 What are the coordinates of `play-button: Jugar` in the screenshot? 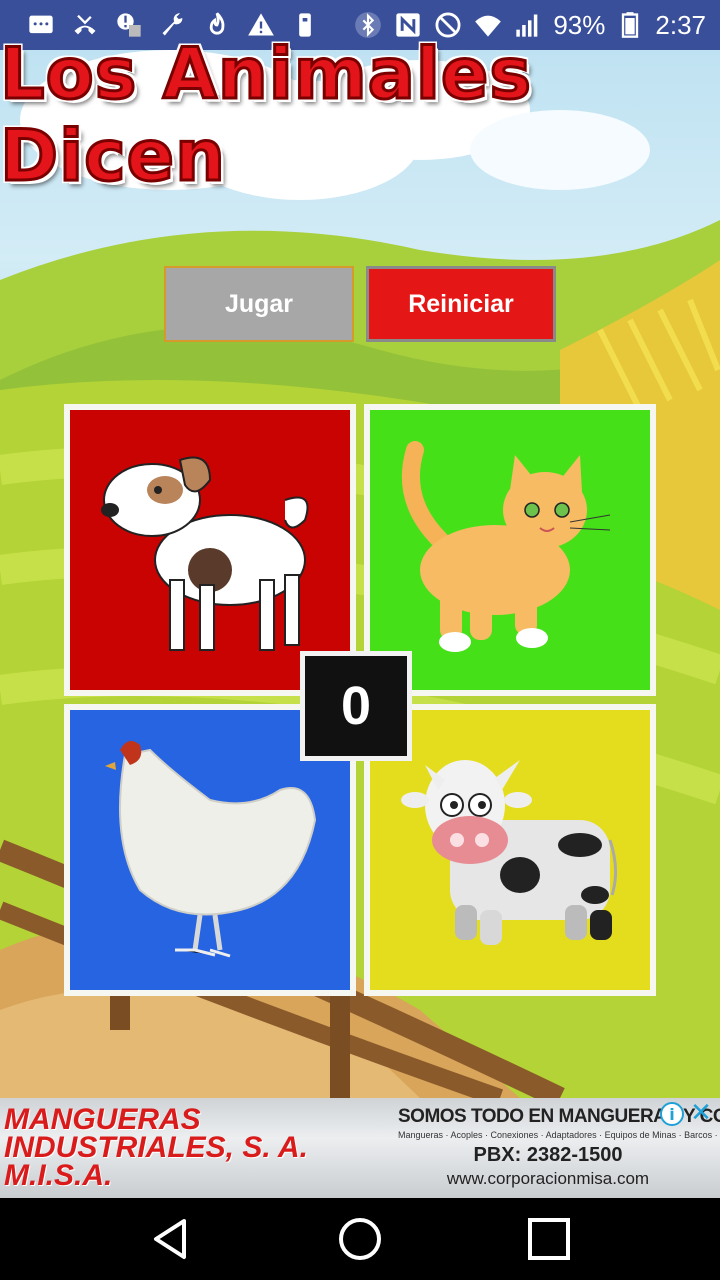 It's located at (259, 304).